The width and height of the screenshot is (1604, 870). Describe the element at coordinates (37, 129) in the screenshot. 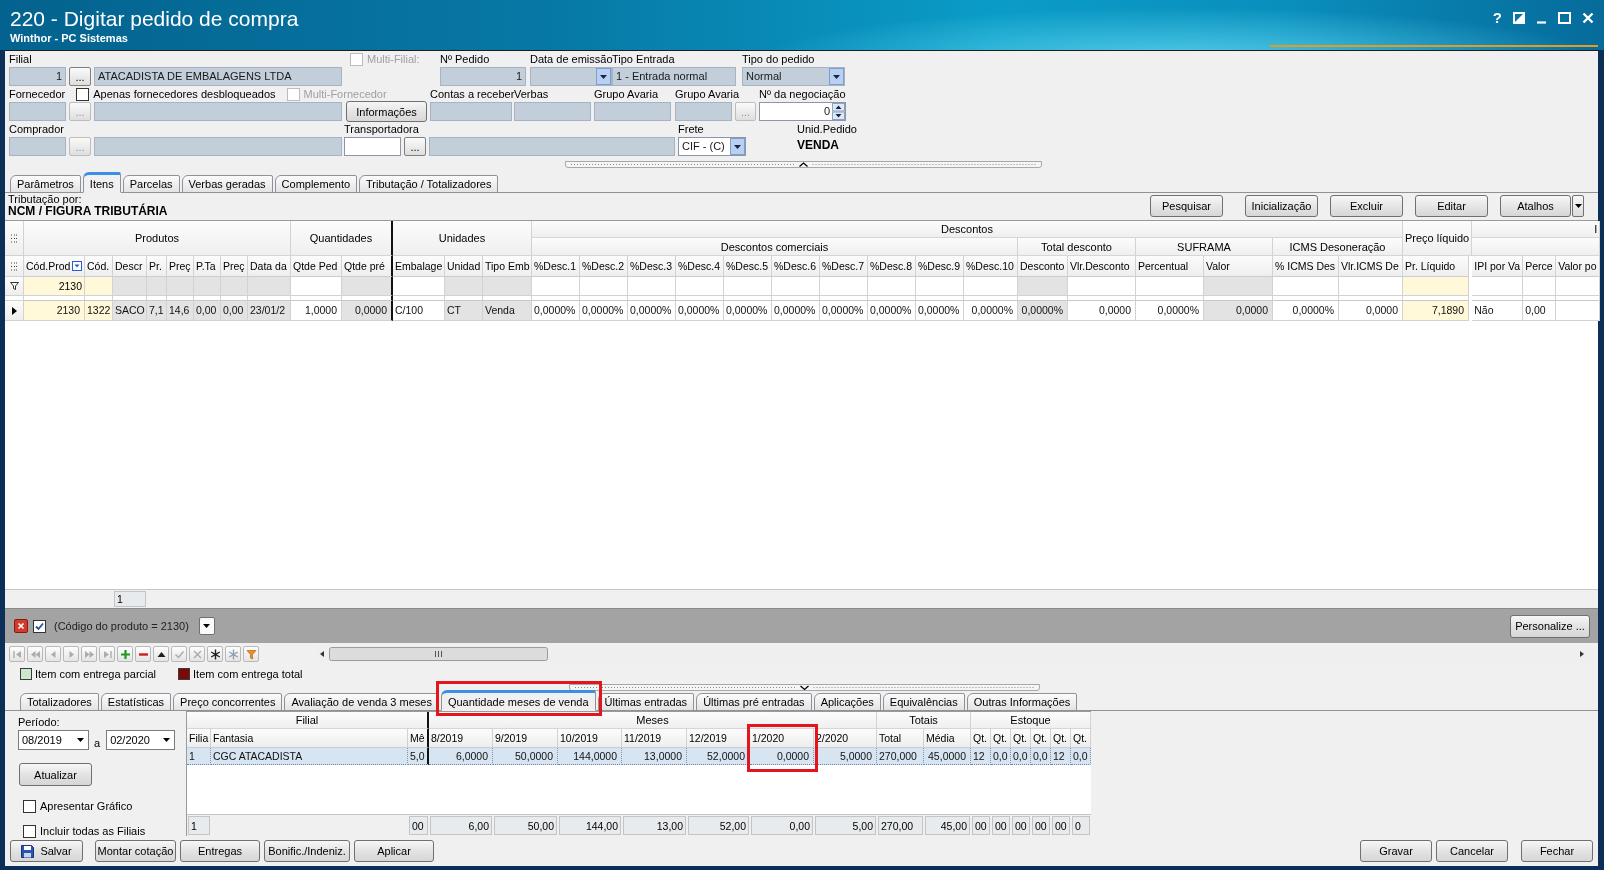

I see `field-label: Comprador` at that location.